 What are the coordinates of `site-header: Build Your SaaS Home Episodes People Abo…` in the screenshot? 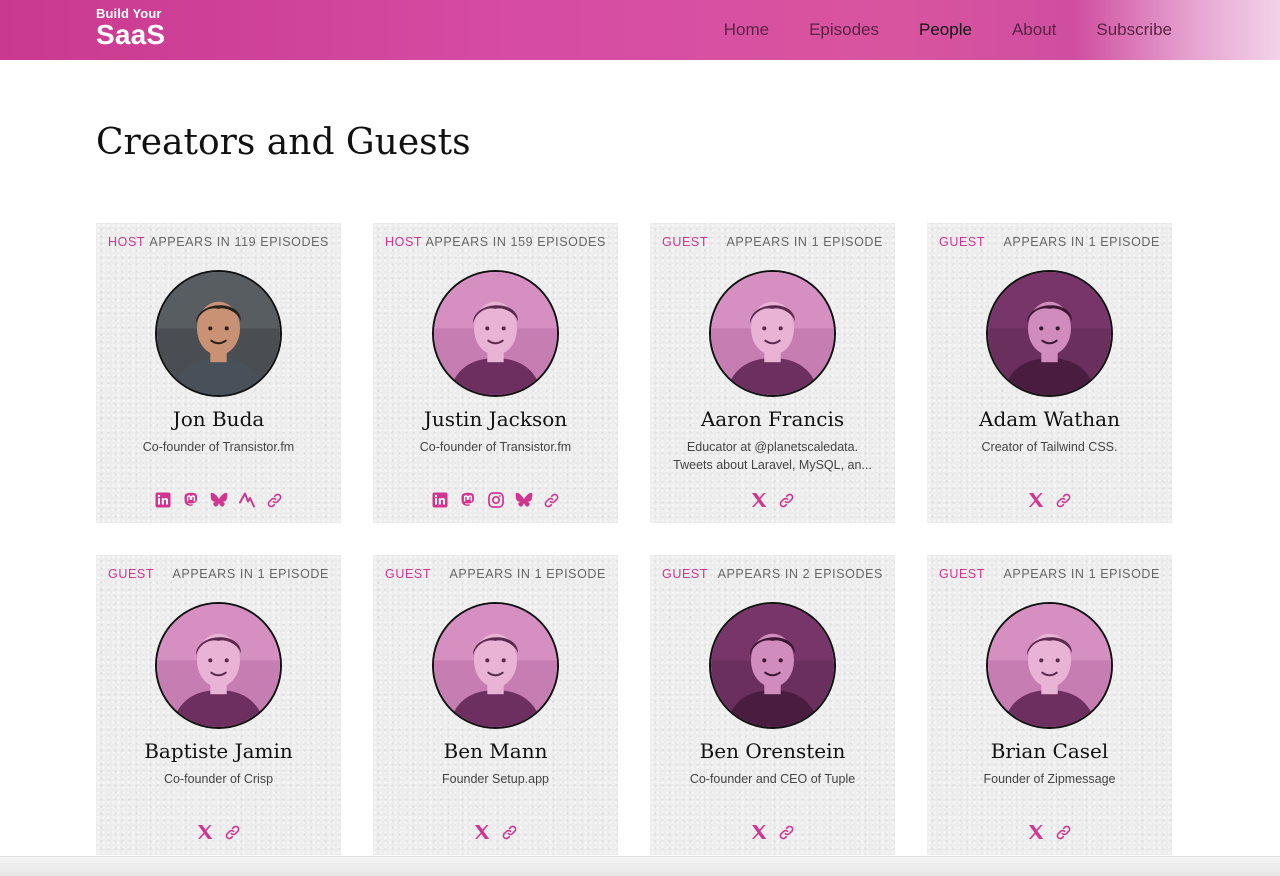 It's located at (640, 30).